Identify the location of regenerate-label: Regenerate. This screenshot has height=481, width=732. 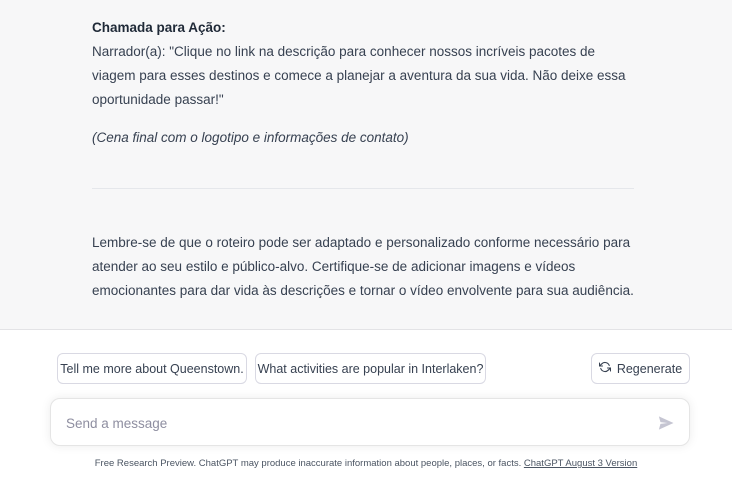
(649, 368).